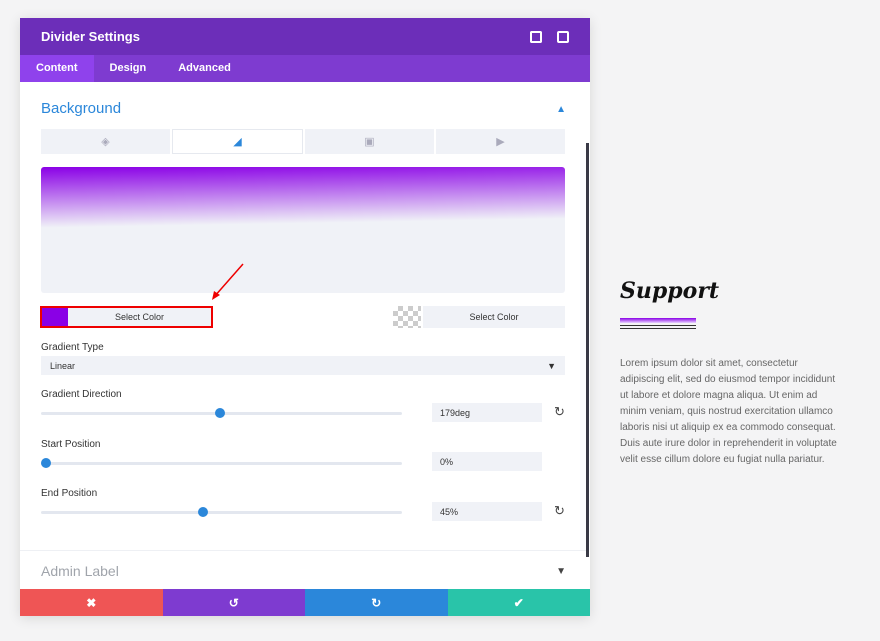 This screenshot has width=880, height=641. Describe the element at coordinates (80, 571) in the screenshot. I see `admin-label-section-title: Admin Label` at that location.